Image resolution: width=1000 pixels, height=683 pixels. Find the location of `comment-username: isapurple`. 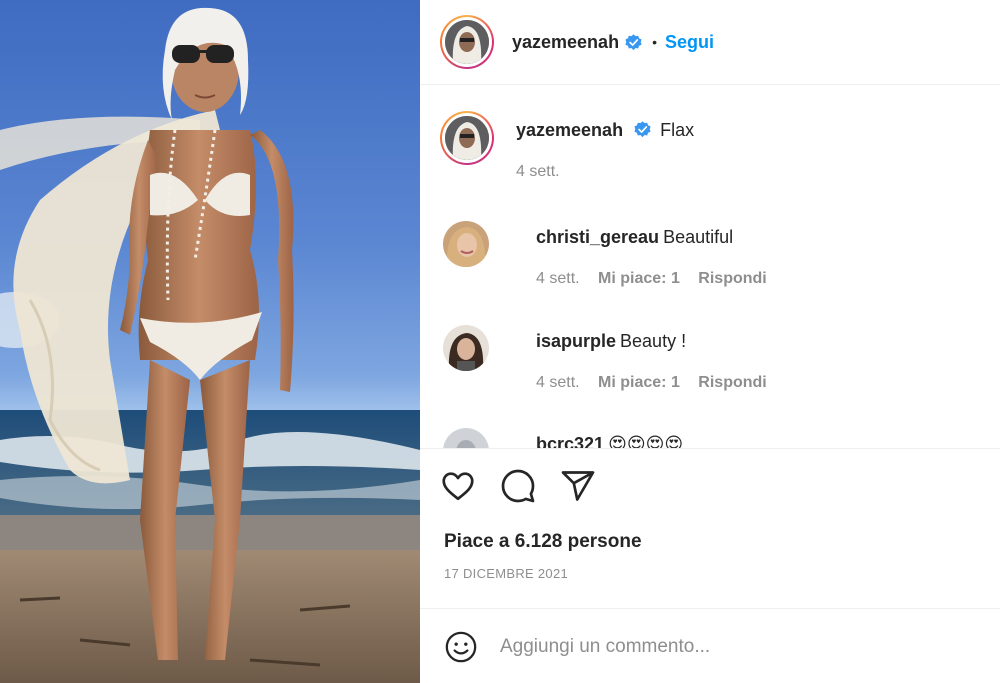

comment-username: isapurple is located at coordinates (576, 341).